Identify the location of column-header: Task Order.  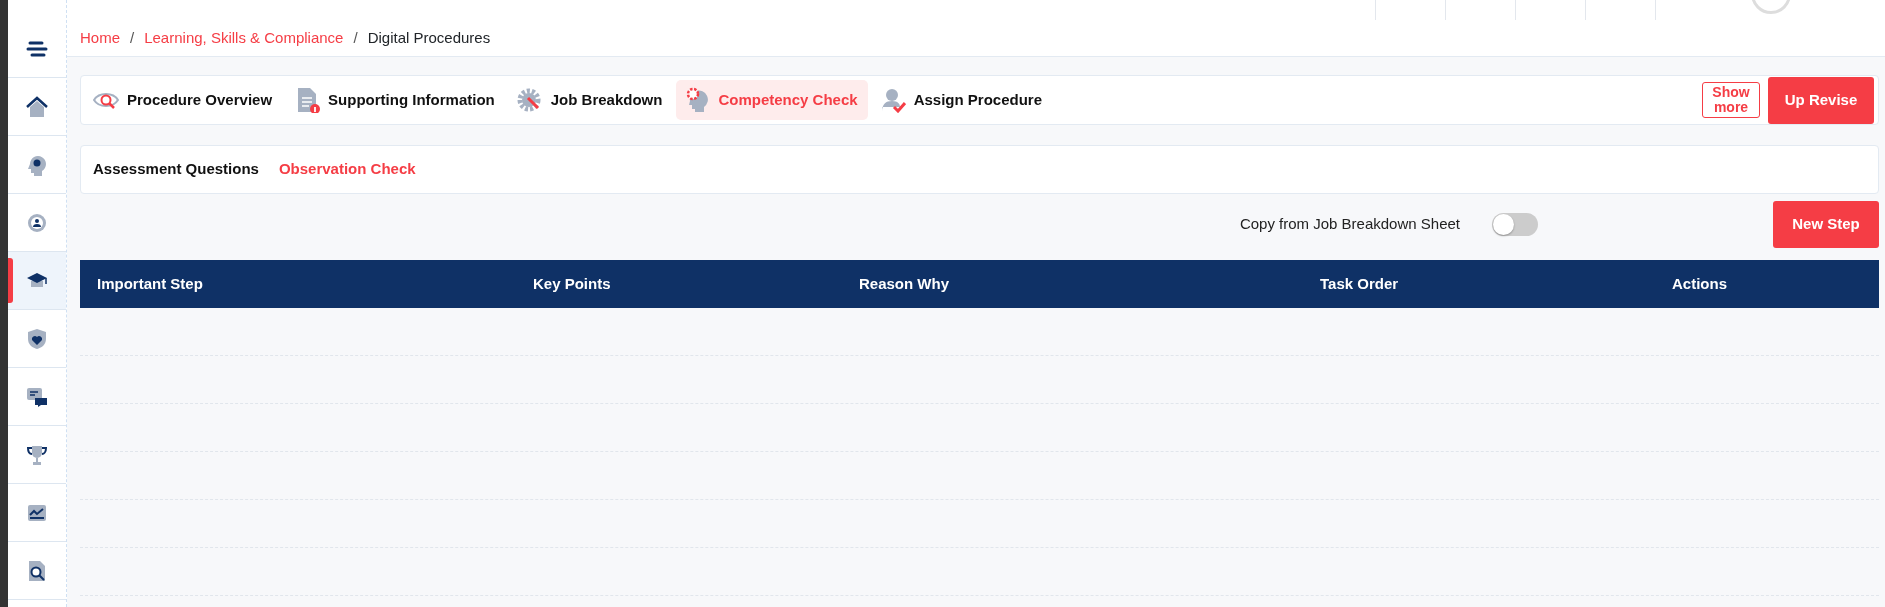
(1359, 283).